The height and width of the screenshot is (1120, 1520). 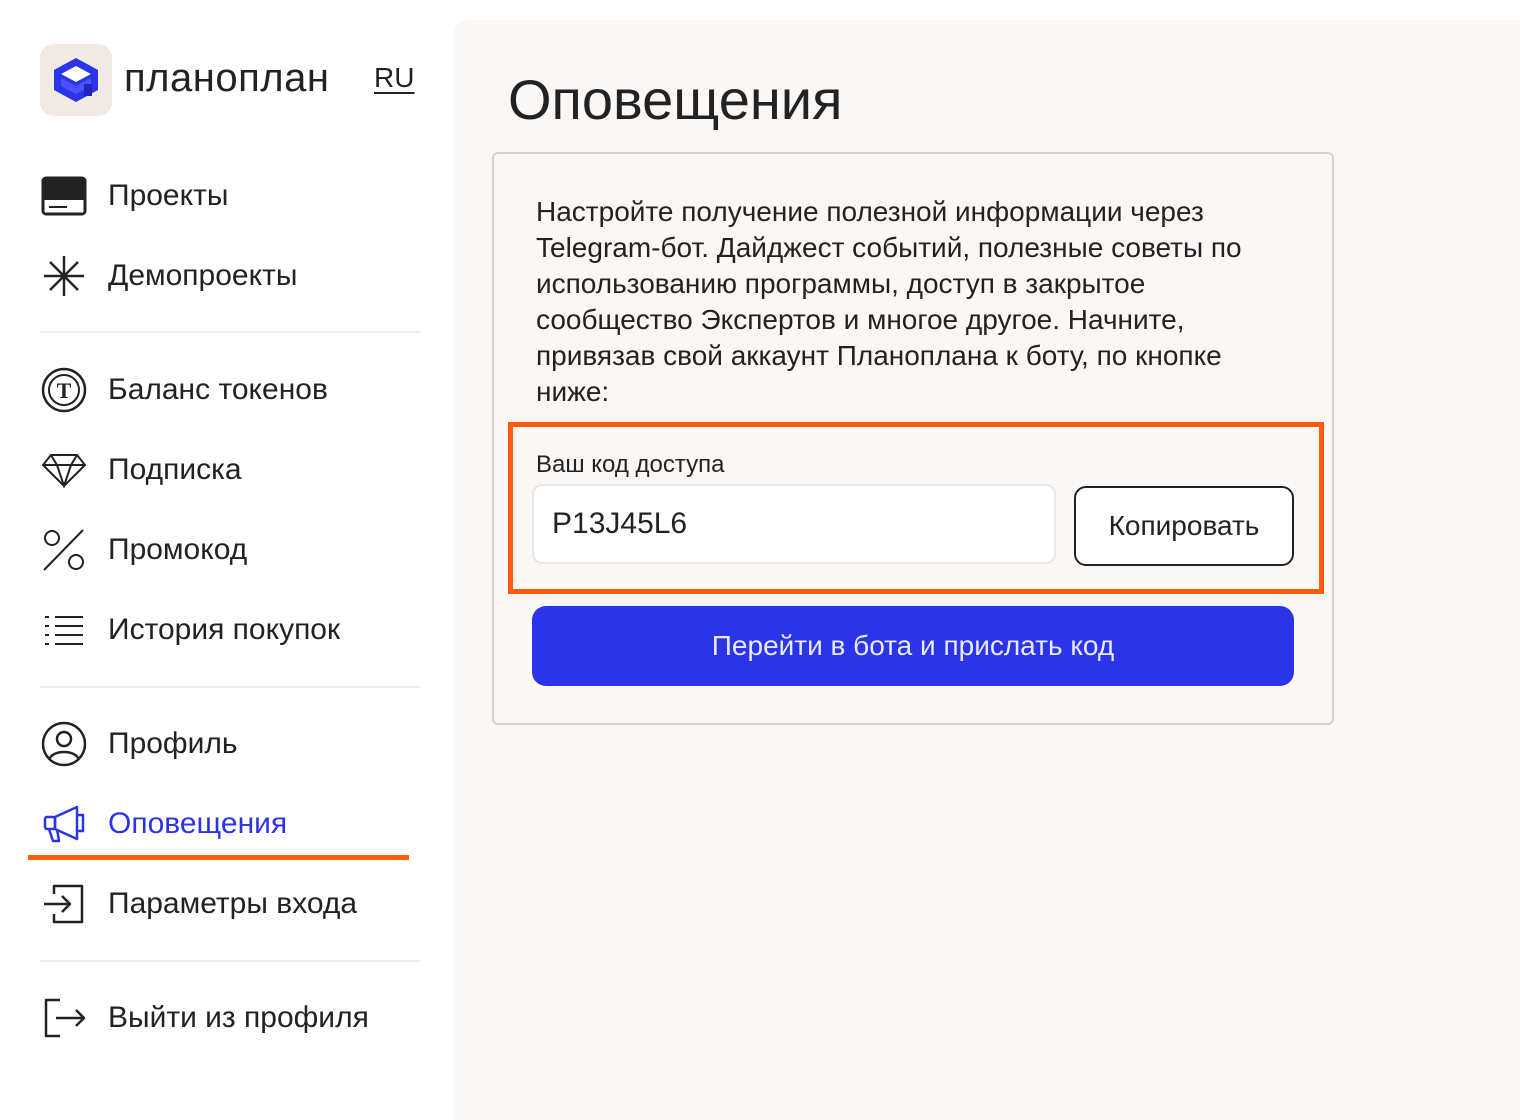 I want to click on sidebar-item-login-settings: Параметры входа, so click(x=230, y=904).